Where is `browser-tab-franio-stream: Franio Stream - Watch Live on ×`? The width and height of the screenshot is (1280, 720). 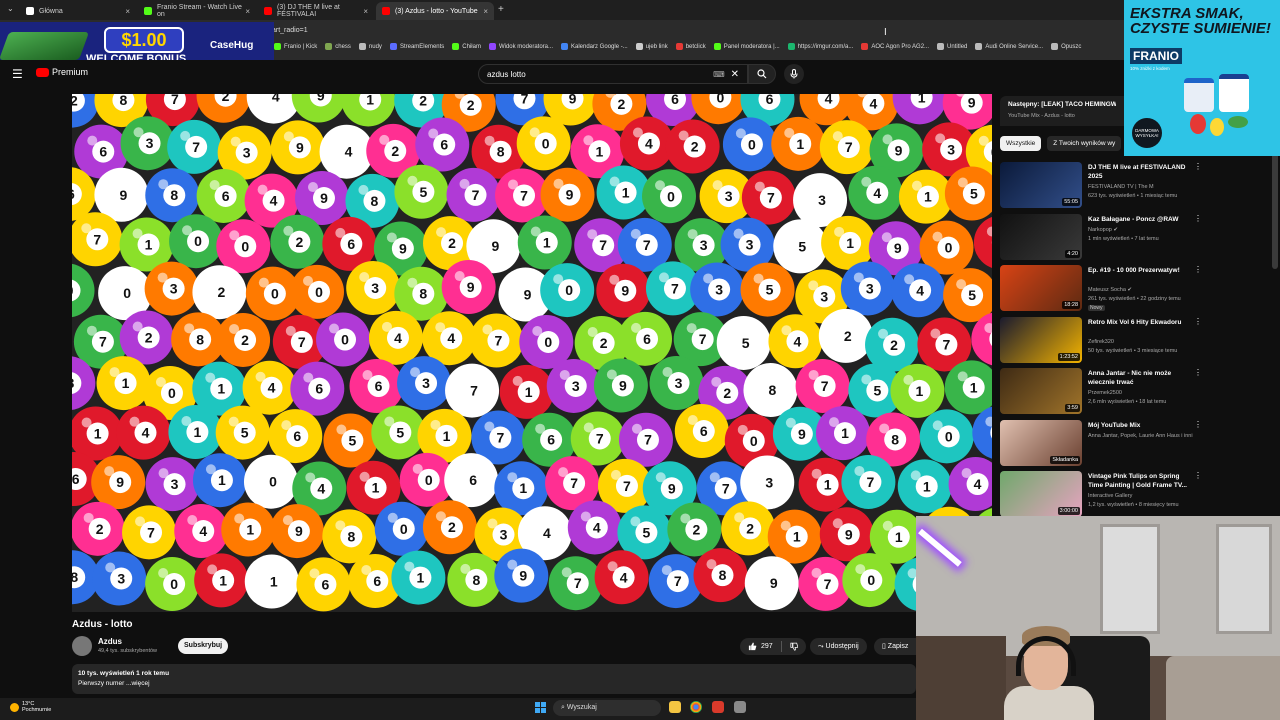 browser-tab-franio-stream: Franio Stream - Watch Live on × is located at coordinates (197, 11).